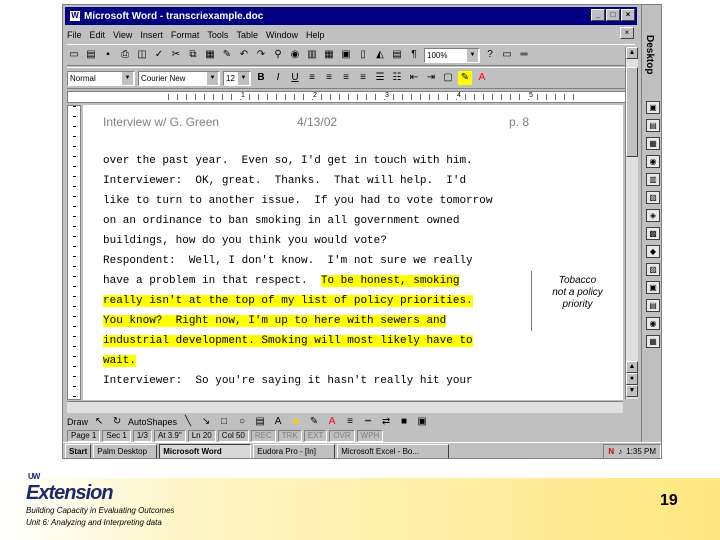 The height and width of the screenshot is (540, 720). What do you see at coordinates (295, 55) in the screenshot?
I see `web-toolbar-icon: ◉` at bounding box center [295, 55].